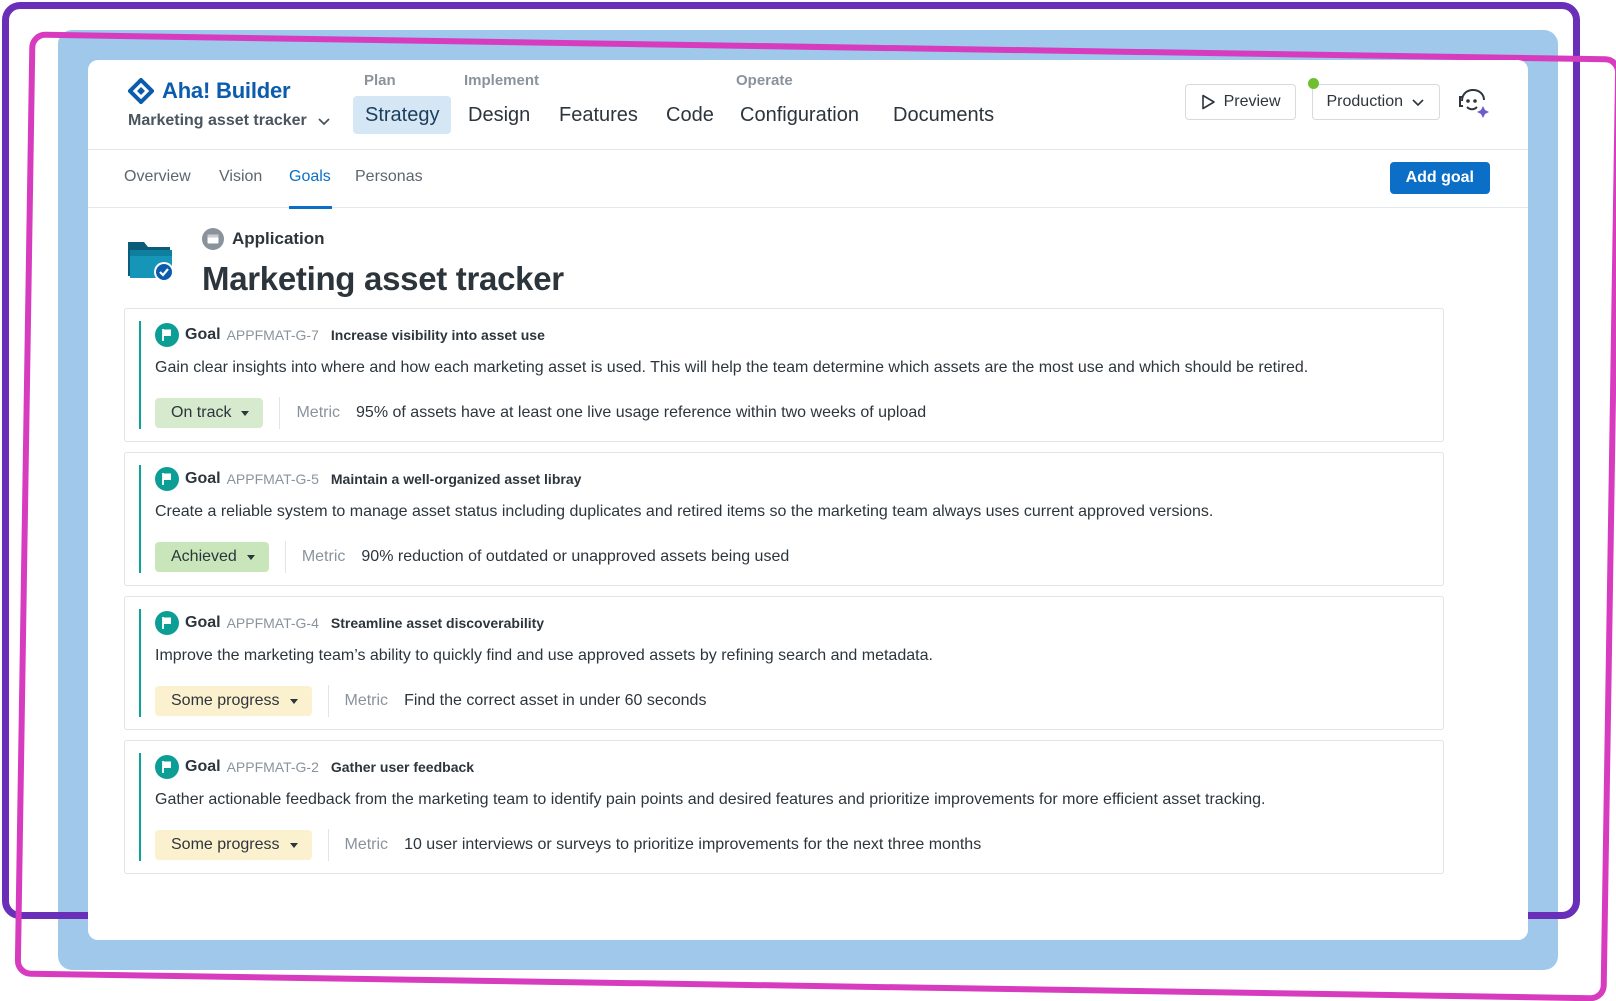  What do you see at coordinates (402, 767) in the screenshot?
I see `goal-name: Gather user feedback` at bounding box center [402, 767].